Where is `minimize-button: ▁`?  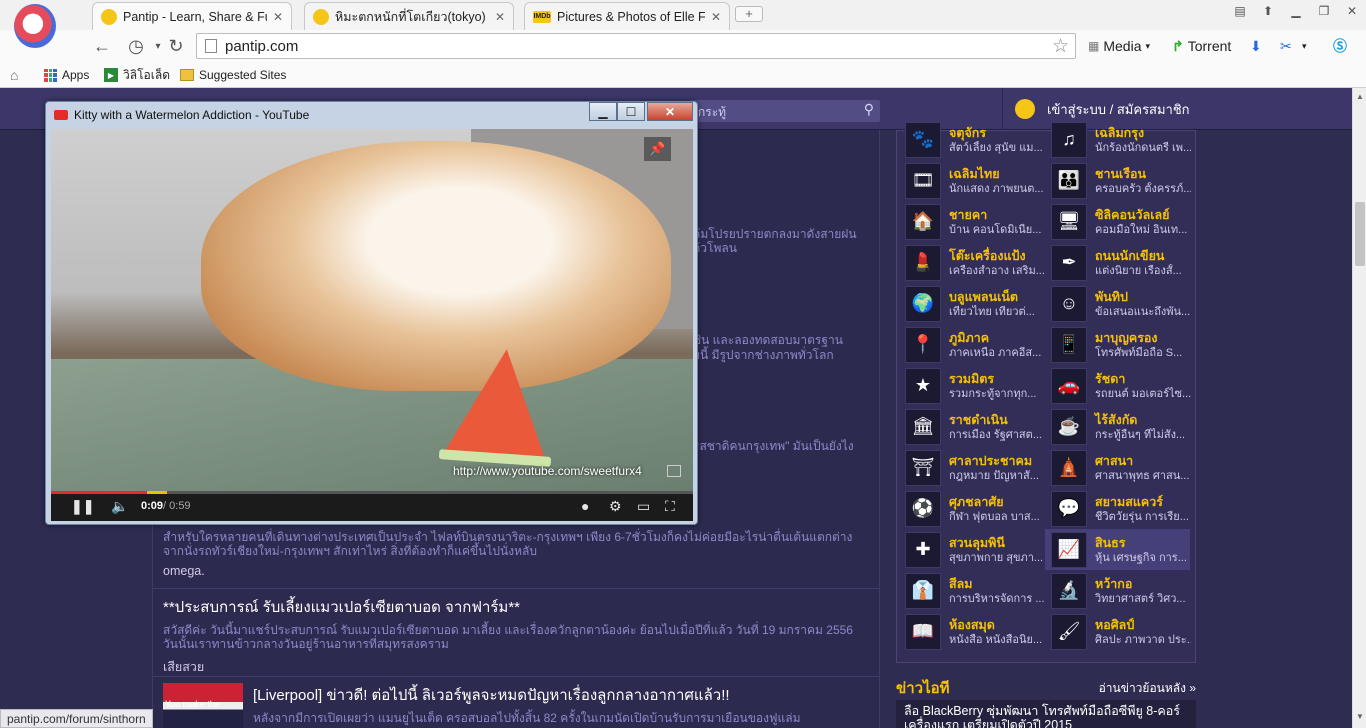 minimize-button: ▁ is located at coordinates (603, 111).